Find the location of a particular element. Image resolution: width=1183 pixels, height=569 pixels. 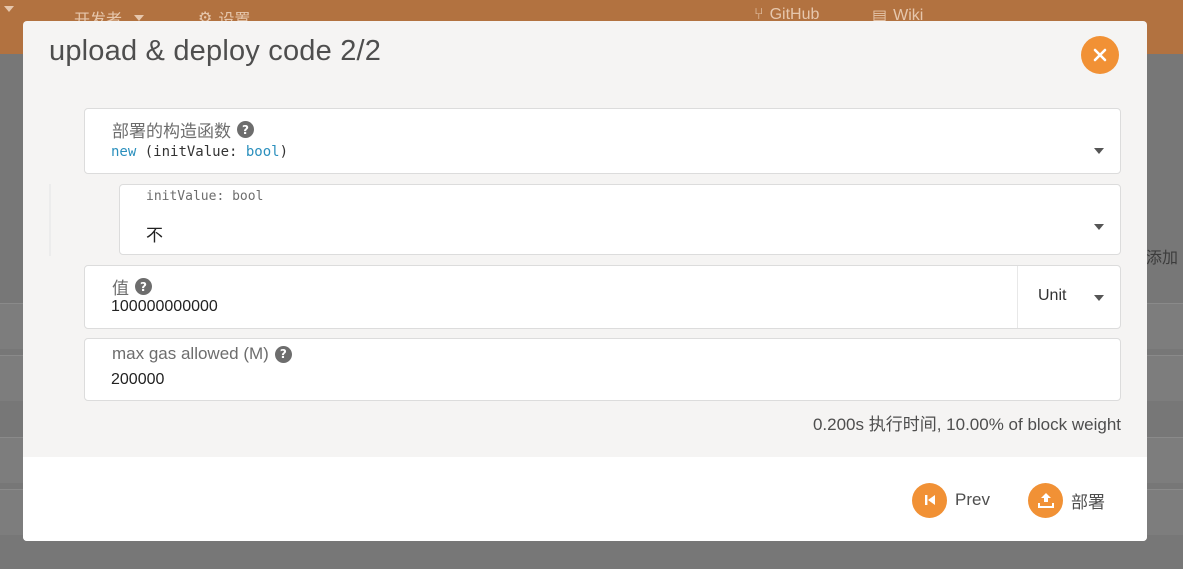

nav-menu-toggle is located at coordinates (9, 9).